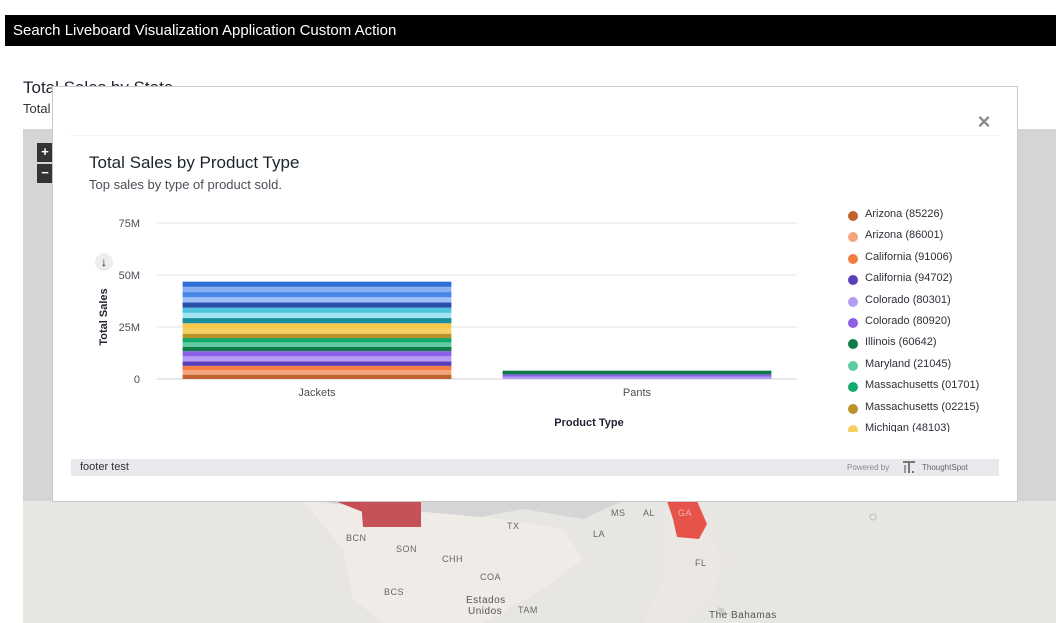 Image resolution: width=1056 pixels, height=623 pixels. What do you see at coordinates (984, 122) in the screenshot?
I see `close-button: ×` at bounding box center [984, 122].